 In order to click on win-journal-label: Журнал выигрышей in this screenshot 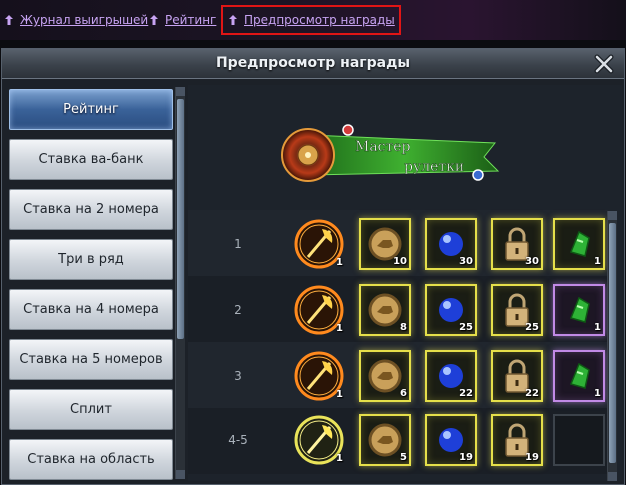, I will do `click(84, 20)`.